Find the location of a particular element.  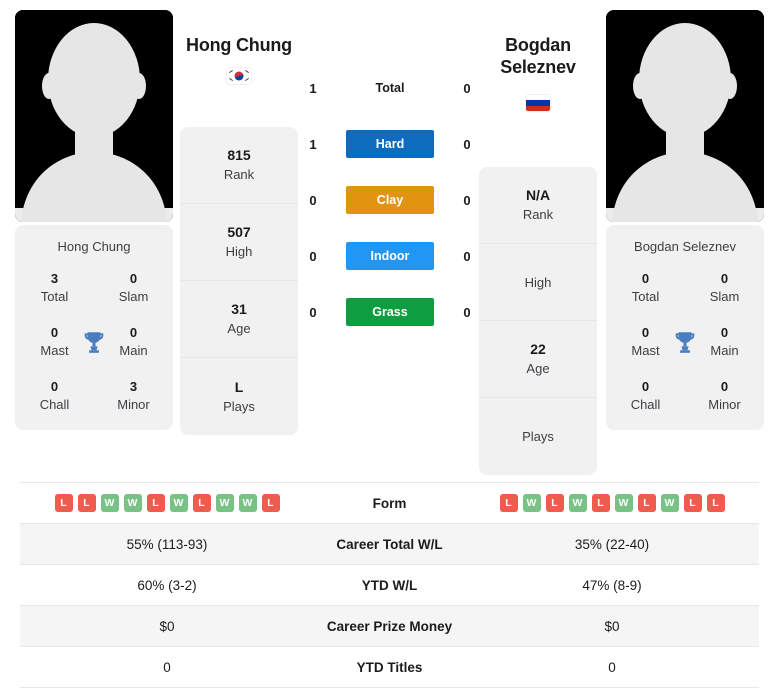

row-label: YTD W/L is located at coordinates (389, 585).